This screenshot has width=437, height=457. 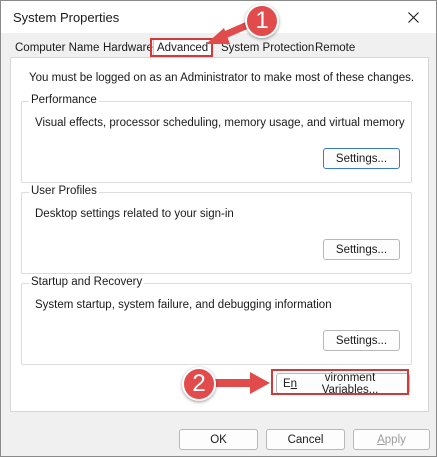 What do you see at coordinates (267, 48) in the screenshot?
I see `tab-system-protection: System Protection` at bounding box center [267, 48].